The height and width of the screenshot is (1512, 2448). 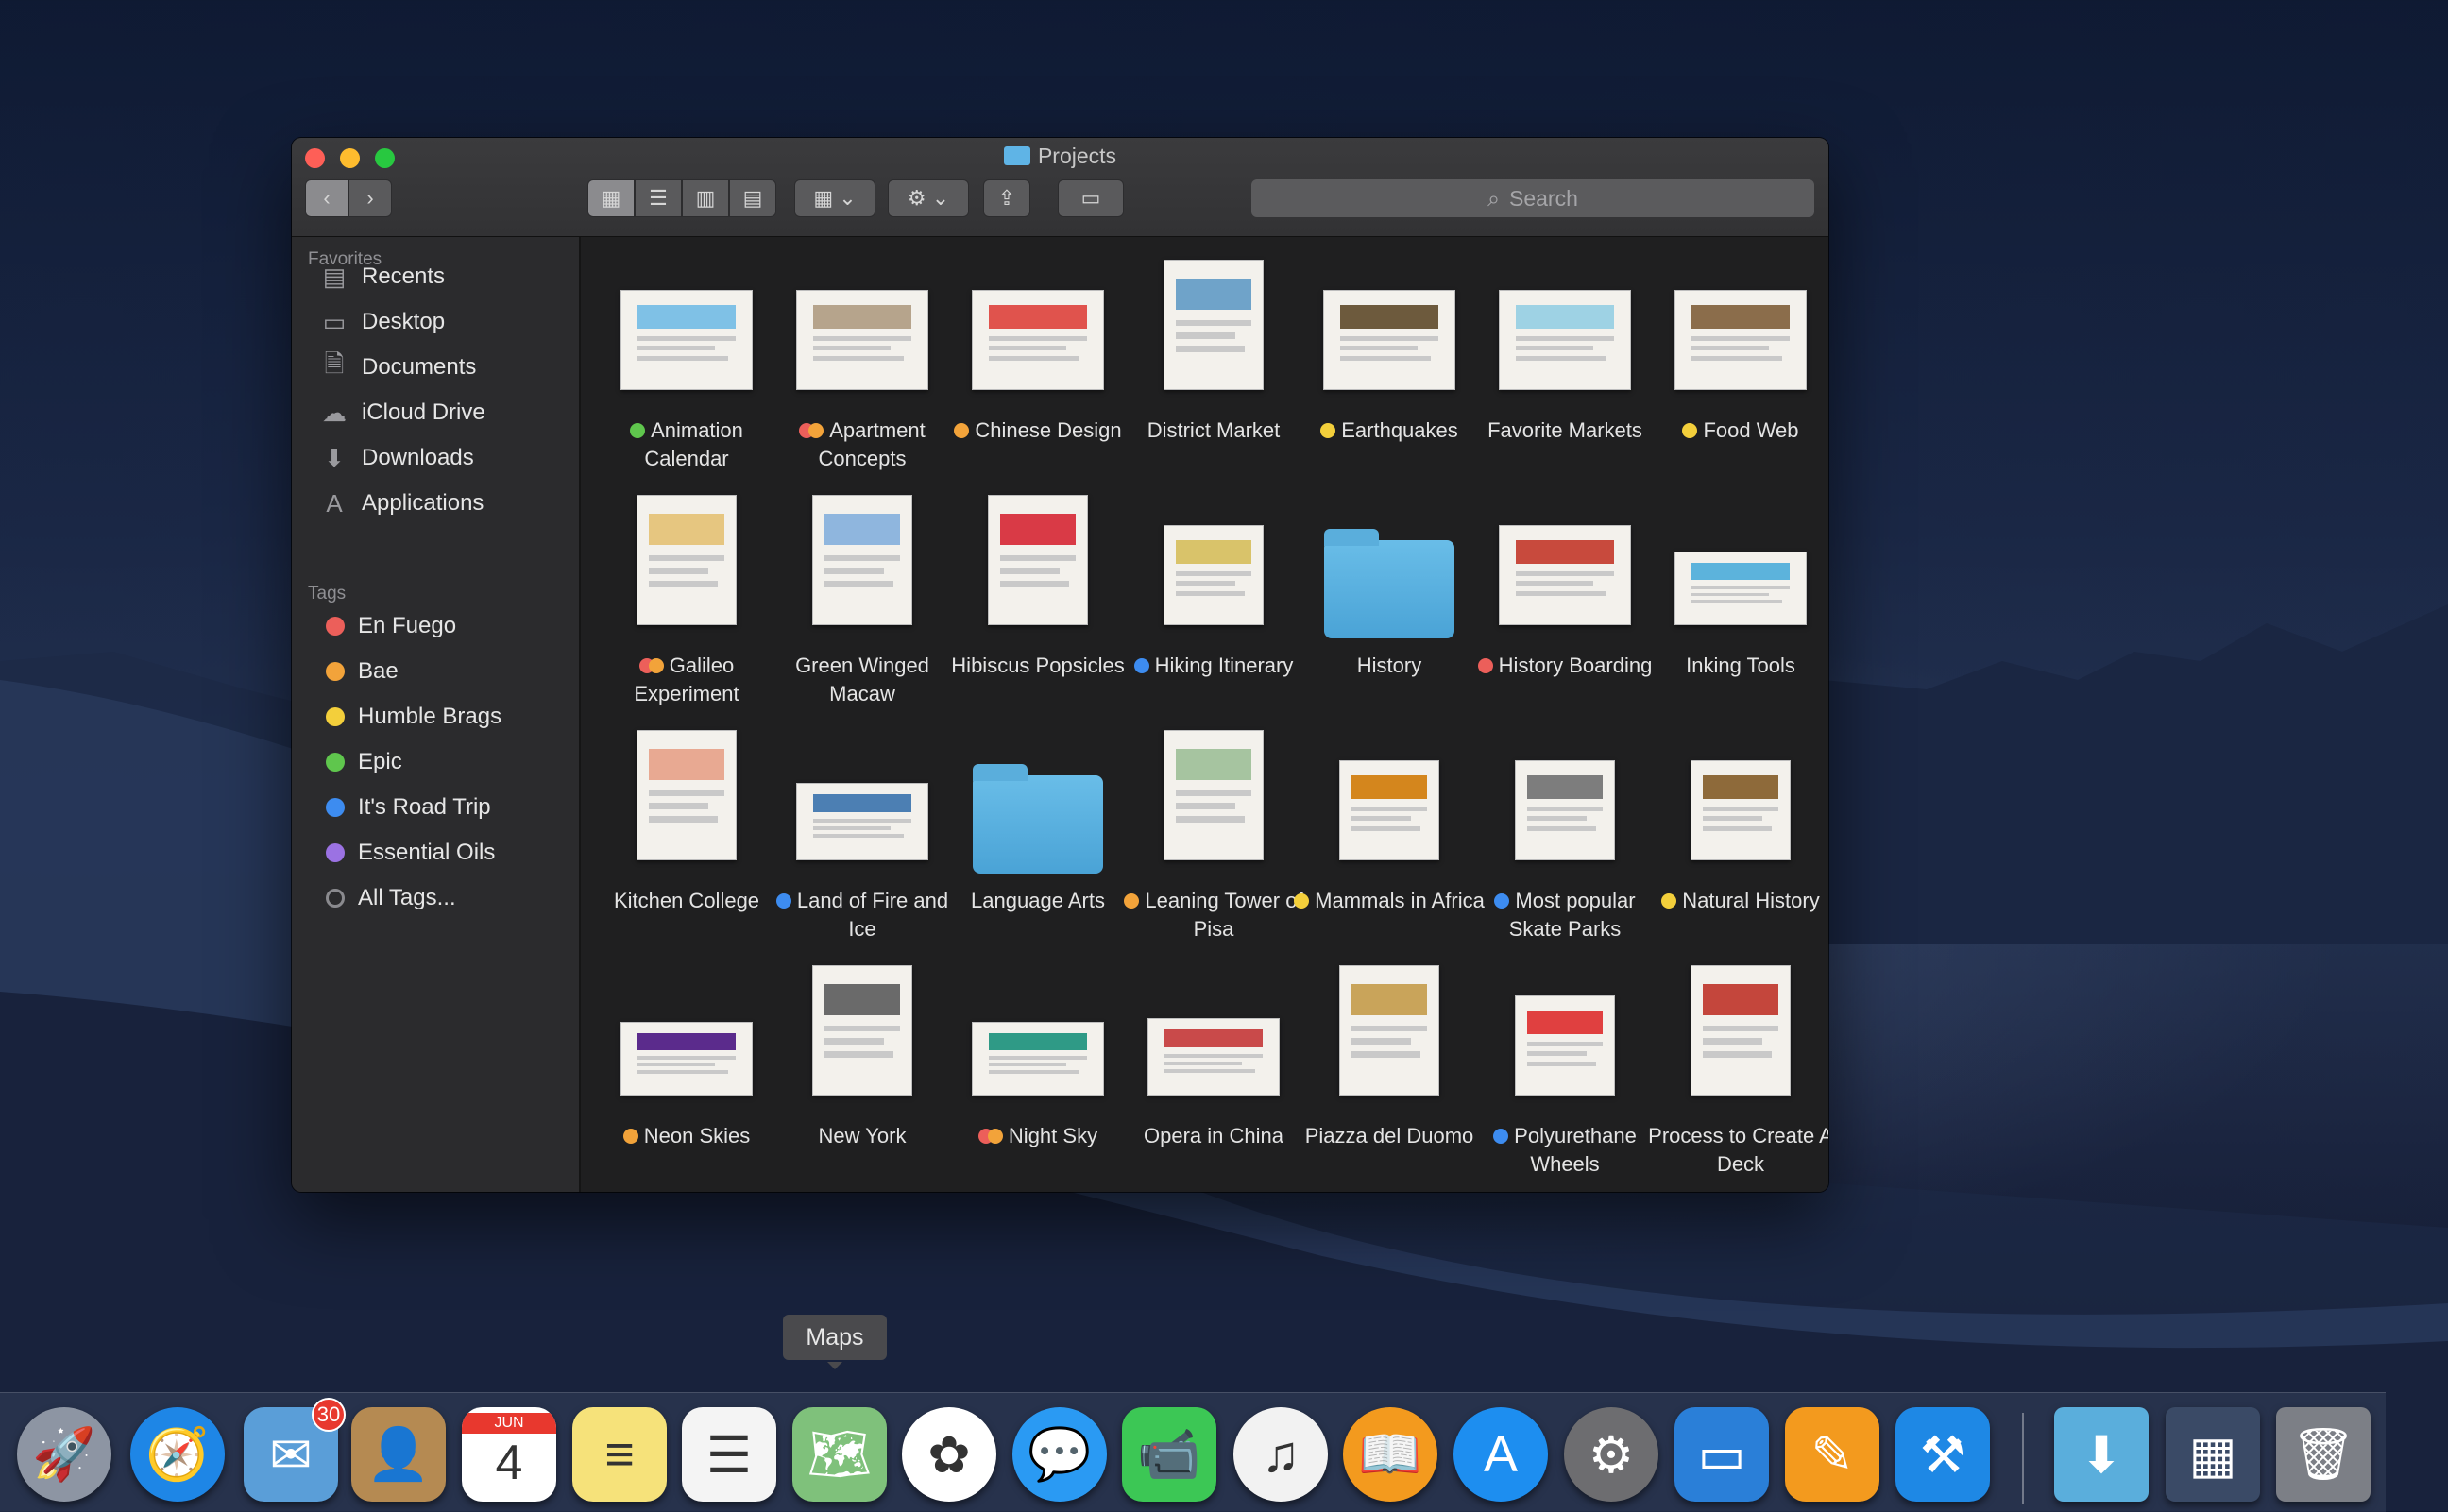 What do you see at coordinates (686, 363) in the screenshot?
I see `file-item: Animation Calendar` at bounding box center [686, 363].